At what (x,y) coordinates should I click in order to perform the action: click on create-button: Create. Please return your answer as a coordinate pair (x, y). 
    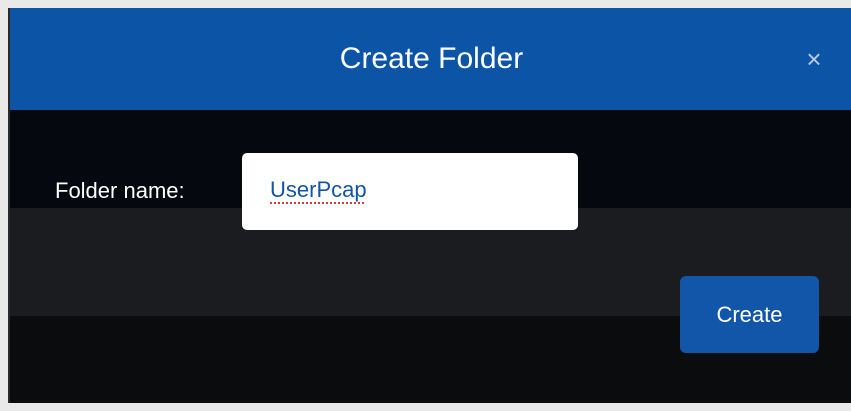
    Looking at the image, I should click on (749, 314).